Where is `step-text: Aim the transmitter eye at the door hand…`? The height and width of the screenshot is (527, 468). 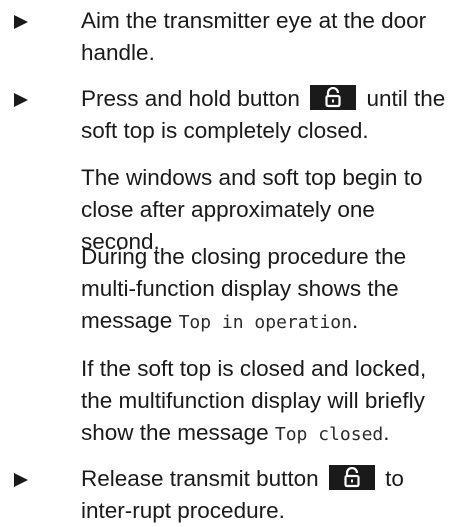 step-text: Aim the transmitter eye at the door hand… is located at coordinates (254, 36).